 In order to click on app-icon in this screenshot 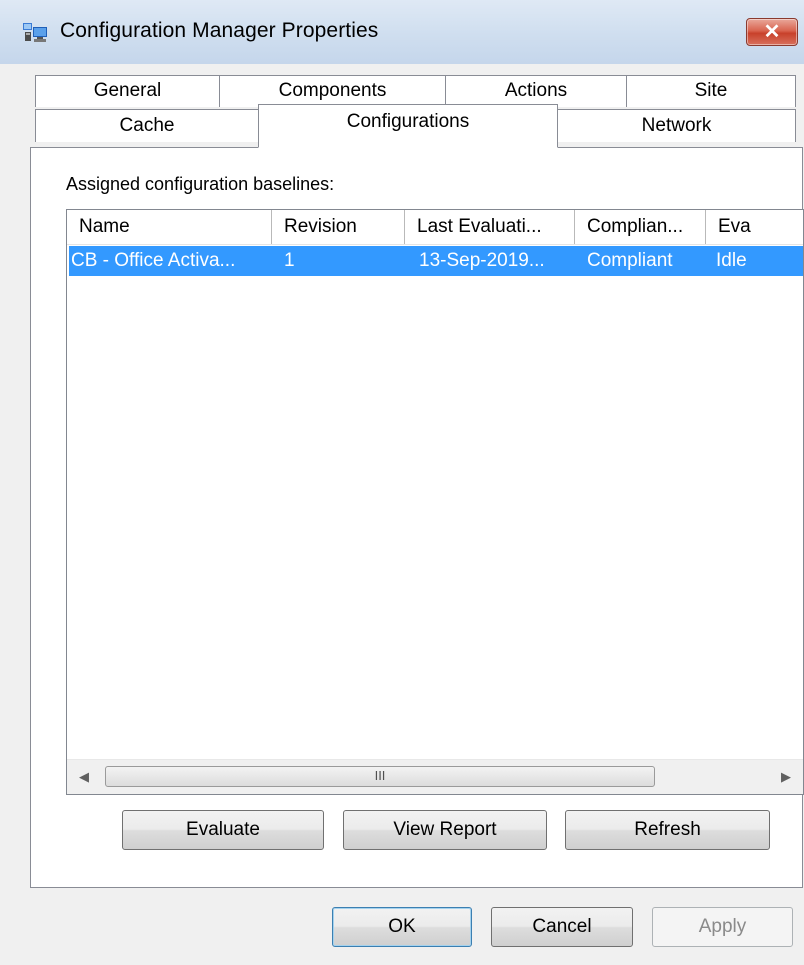, I will do `click(35, 32)`.